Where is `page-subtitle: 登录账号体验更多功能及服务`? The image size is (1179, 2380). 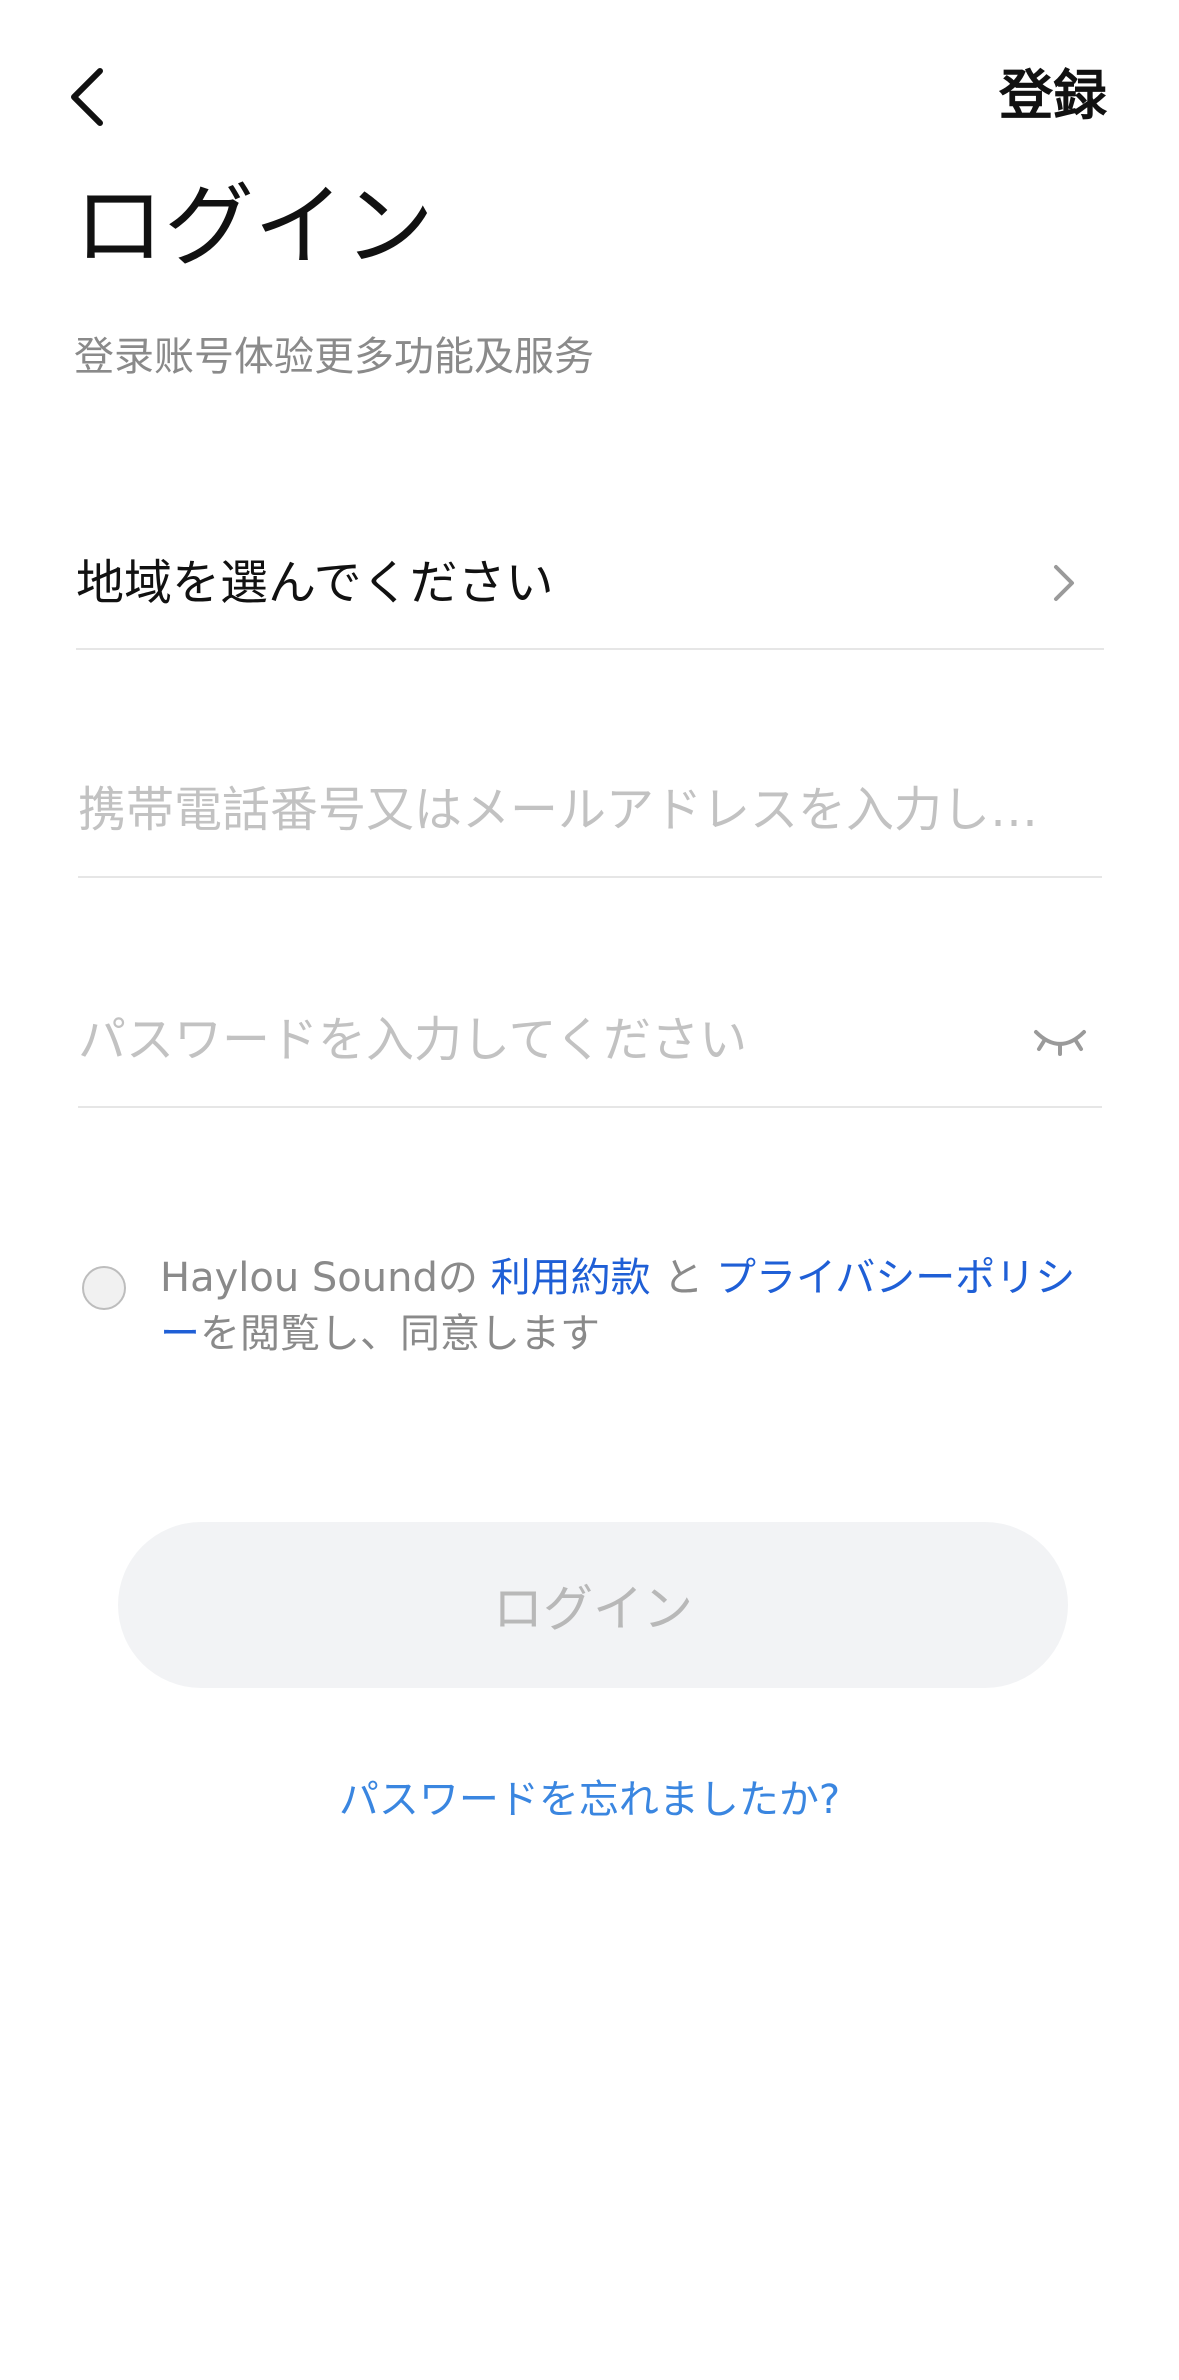 page-subtitle: 登录账号体验更多功能及服务 is located at coordinates (334, 357).